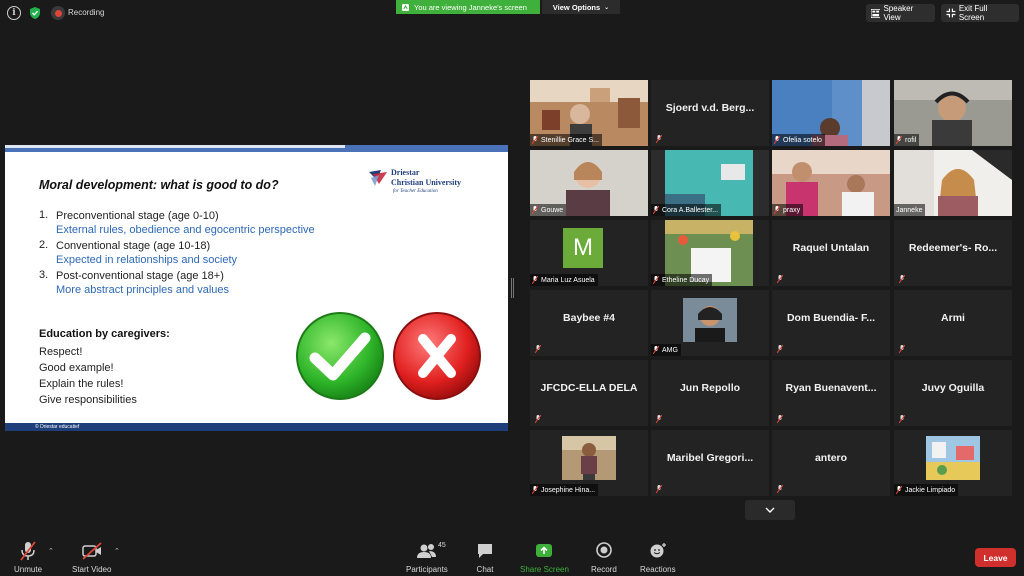  I want to click on participant-tile: Etheline Ducay, so click(710, 253).